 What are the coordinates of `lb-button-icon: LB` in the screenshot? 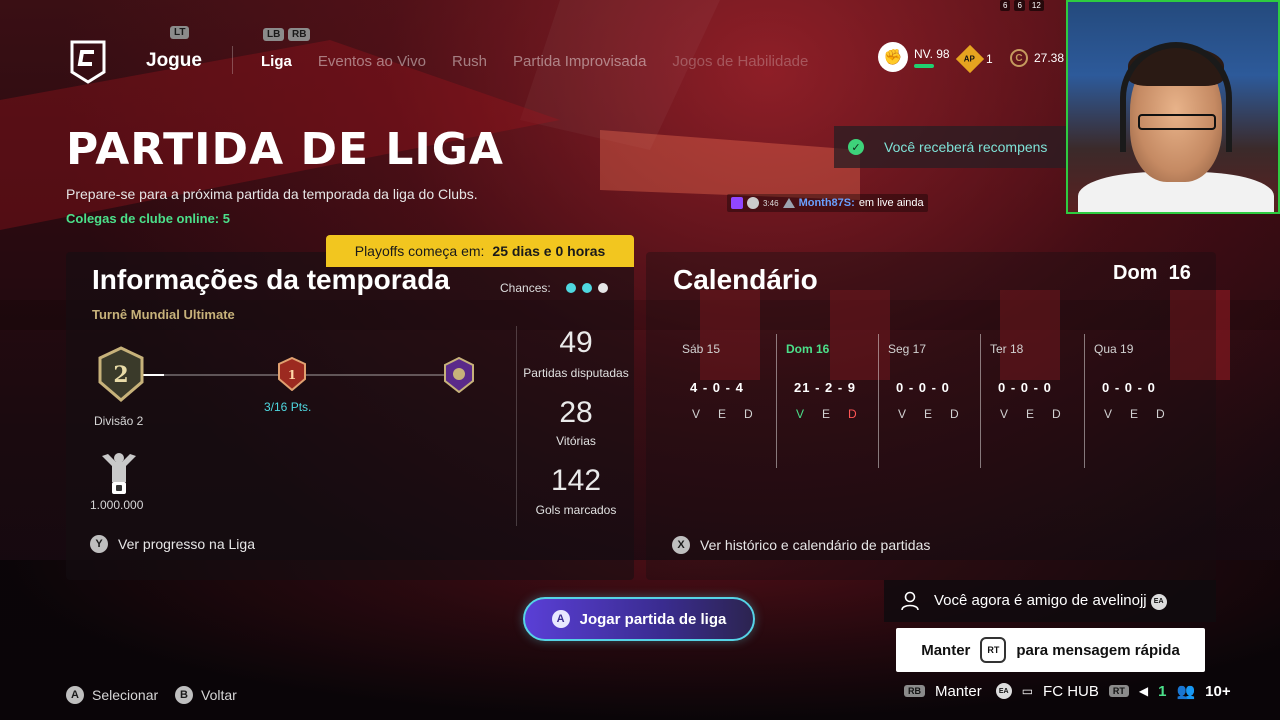 It's located at (274, 34).